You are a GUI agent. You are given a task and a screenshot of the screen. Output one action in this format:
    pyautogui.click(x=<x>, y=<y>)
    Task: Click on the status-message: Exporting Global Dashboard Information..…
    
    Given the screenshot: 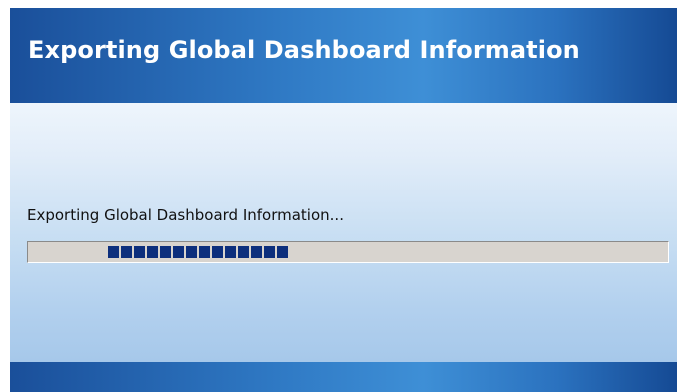 What is the action you would take?
    pyautogui.click(x=185, y=215)
    